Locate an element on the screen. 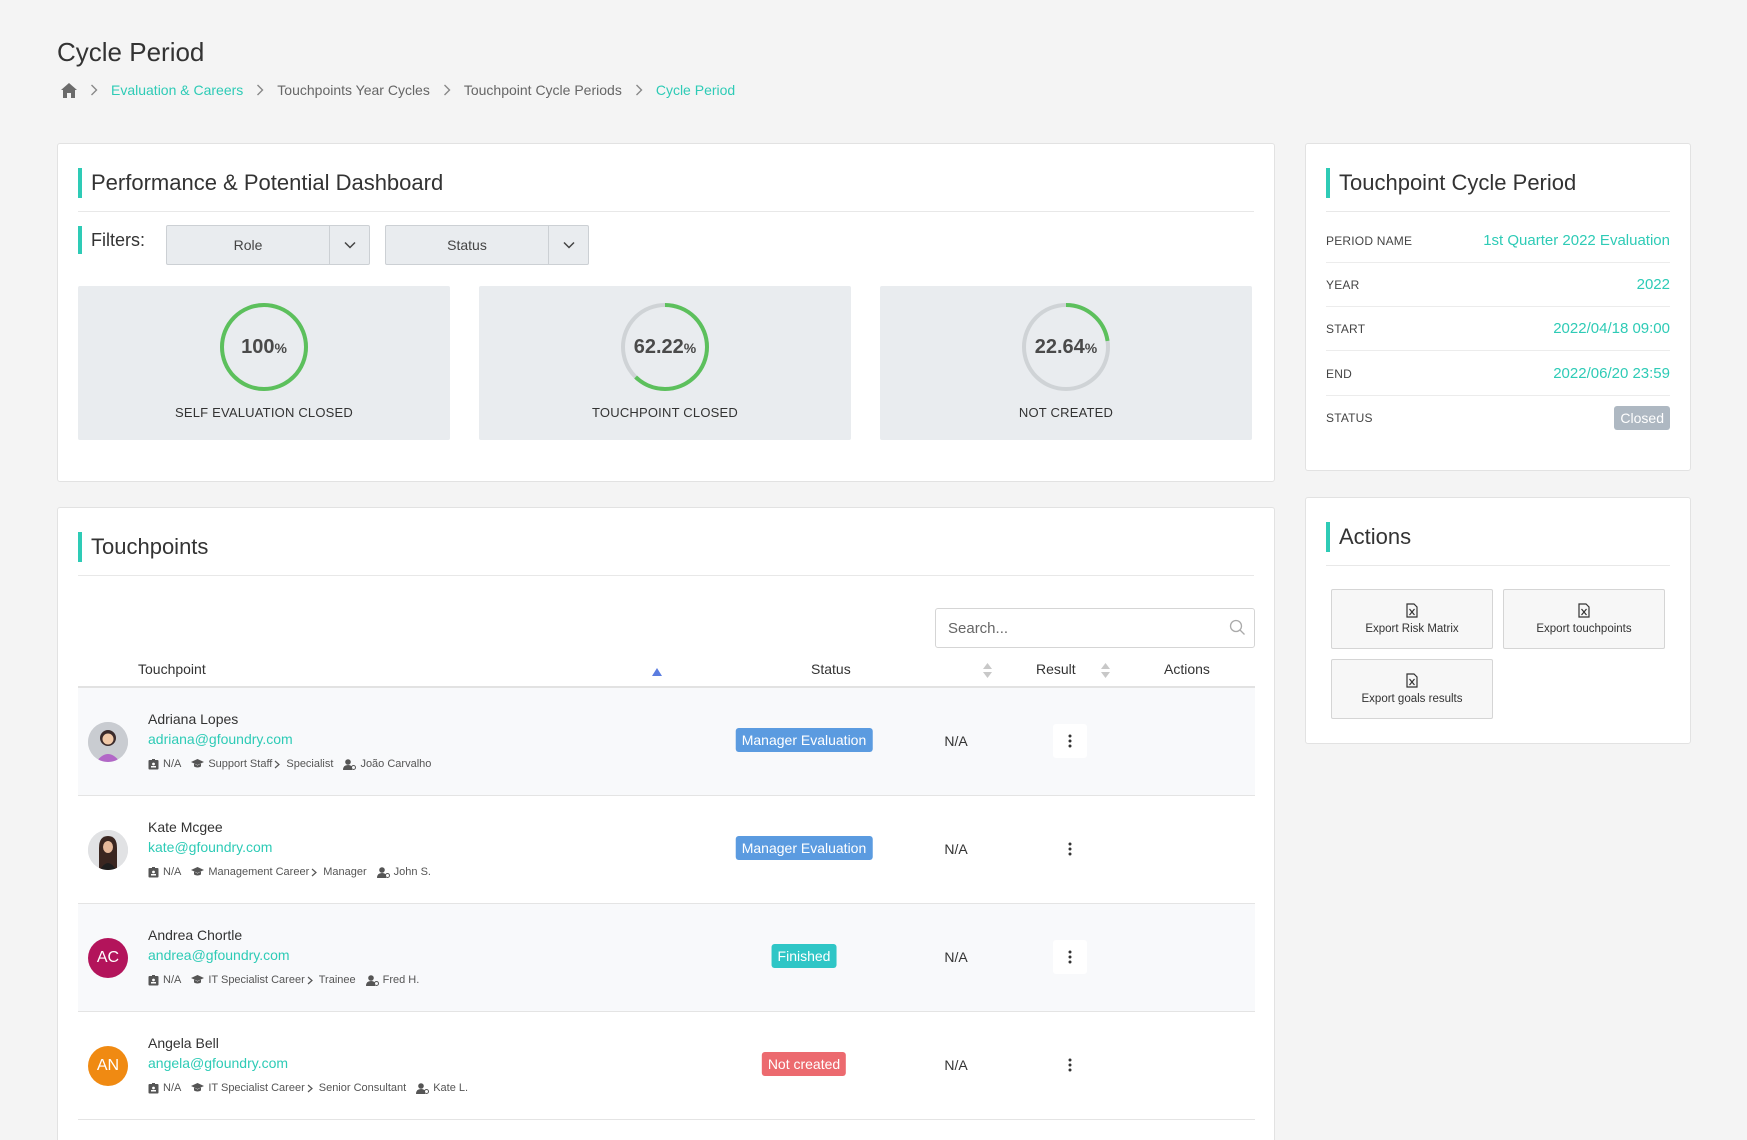 The height and width of the screenshot is (1140, 1747). stat-label: NOT CREATED is located at coordinates (1066, 412).